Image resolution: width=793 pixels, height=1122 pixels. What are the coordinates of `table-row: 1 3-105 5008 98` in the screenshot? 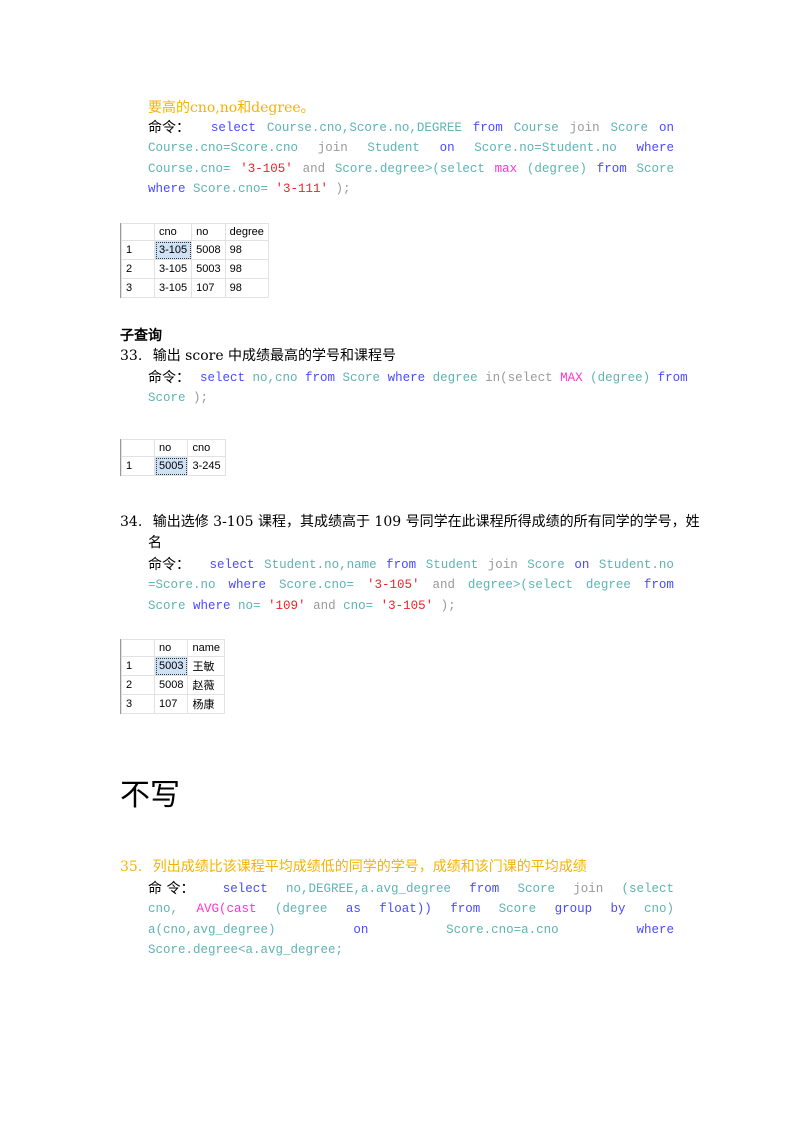 It's located at (195, 250).